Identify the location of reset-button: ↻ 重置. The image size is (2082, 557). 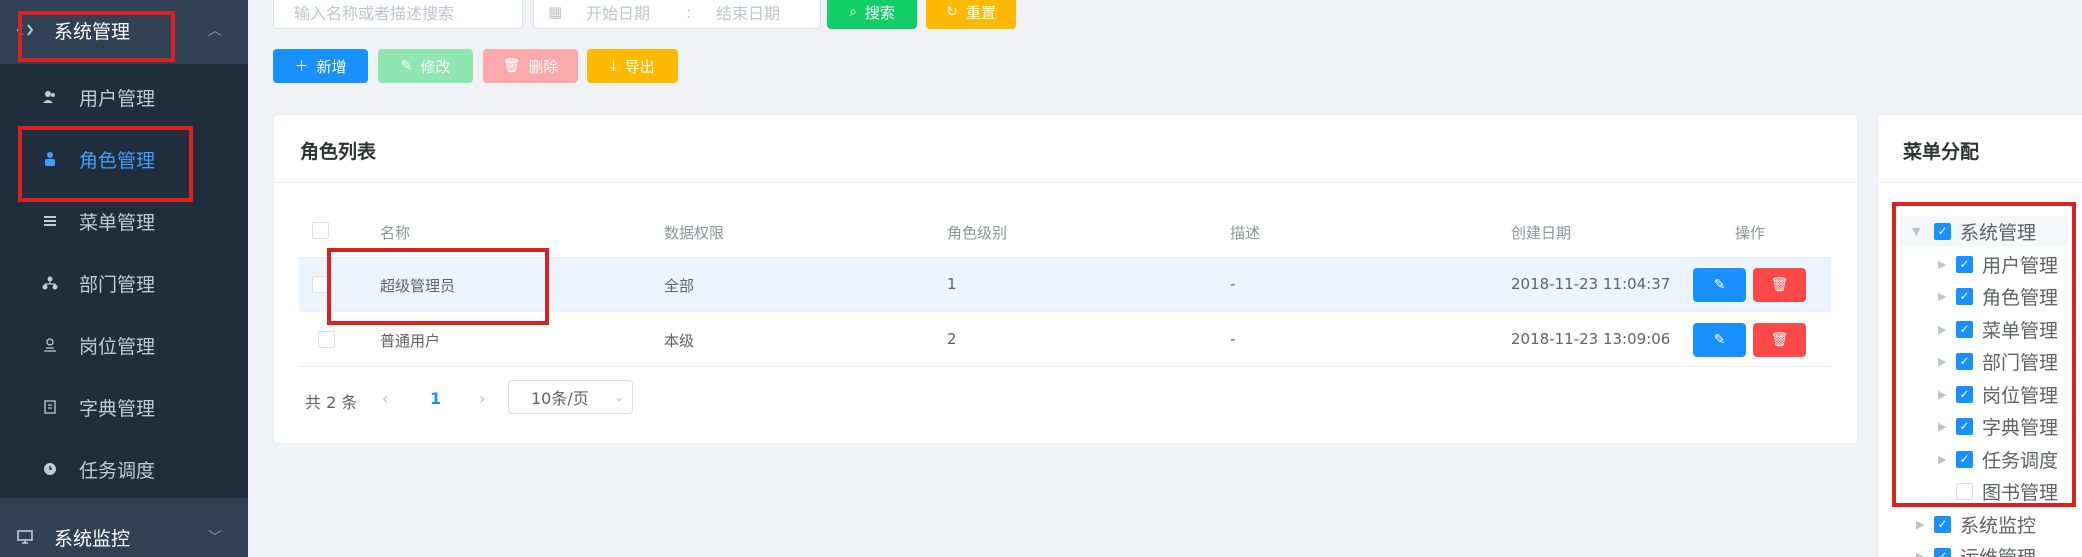
(971, 14).